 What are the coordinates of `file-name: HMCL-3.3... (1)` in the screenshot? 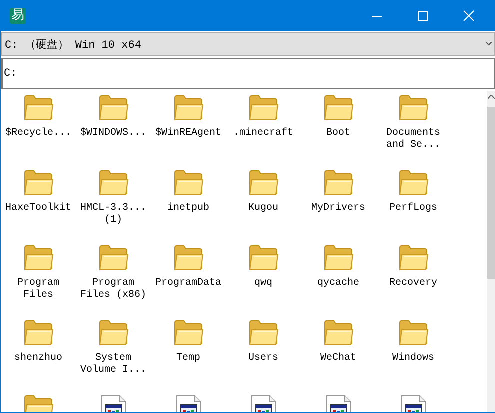 It's located at (113, 215).